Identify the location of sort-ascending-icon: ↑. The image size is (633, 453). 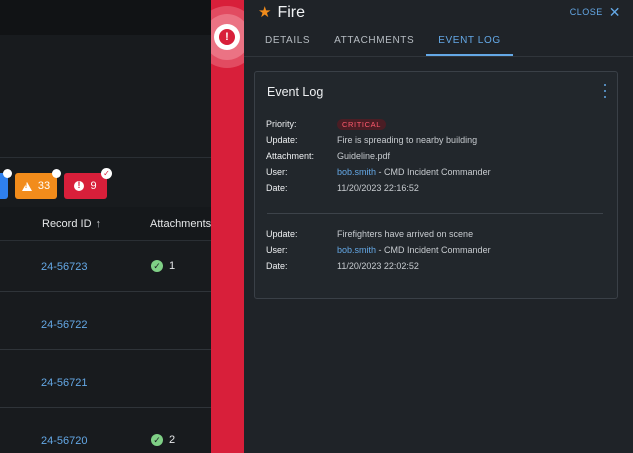
(98, 224).